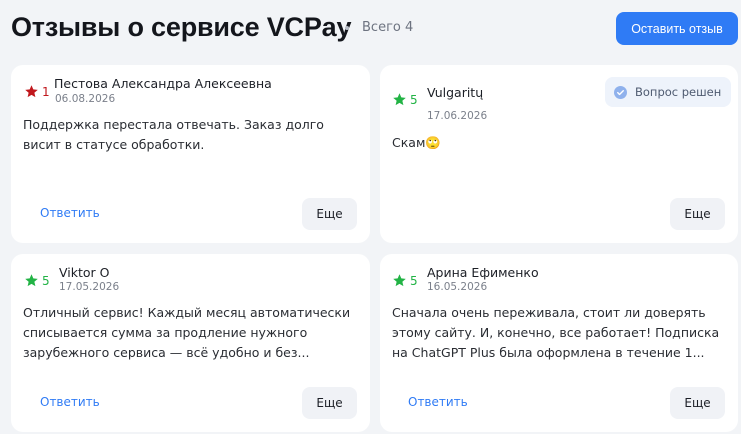 The width and height of the screenshot is (741, 434). Describe the element at coordinates (84, 272) in the screenshot. I see `review-author: Viktor O` at that location.